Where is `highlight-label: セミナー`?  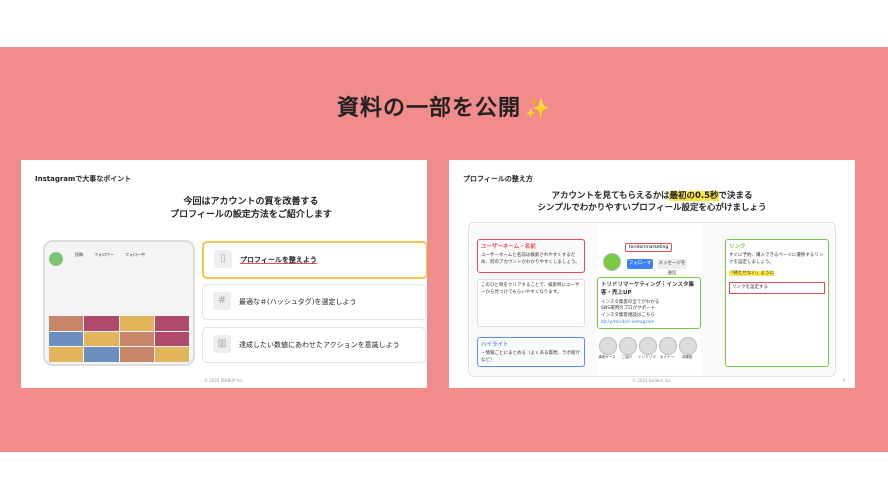 highlight-label: セミナー is located at coordinates (667, 357).